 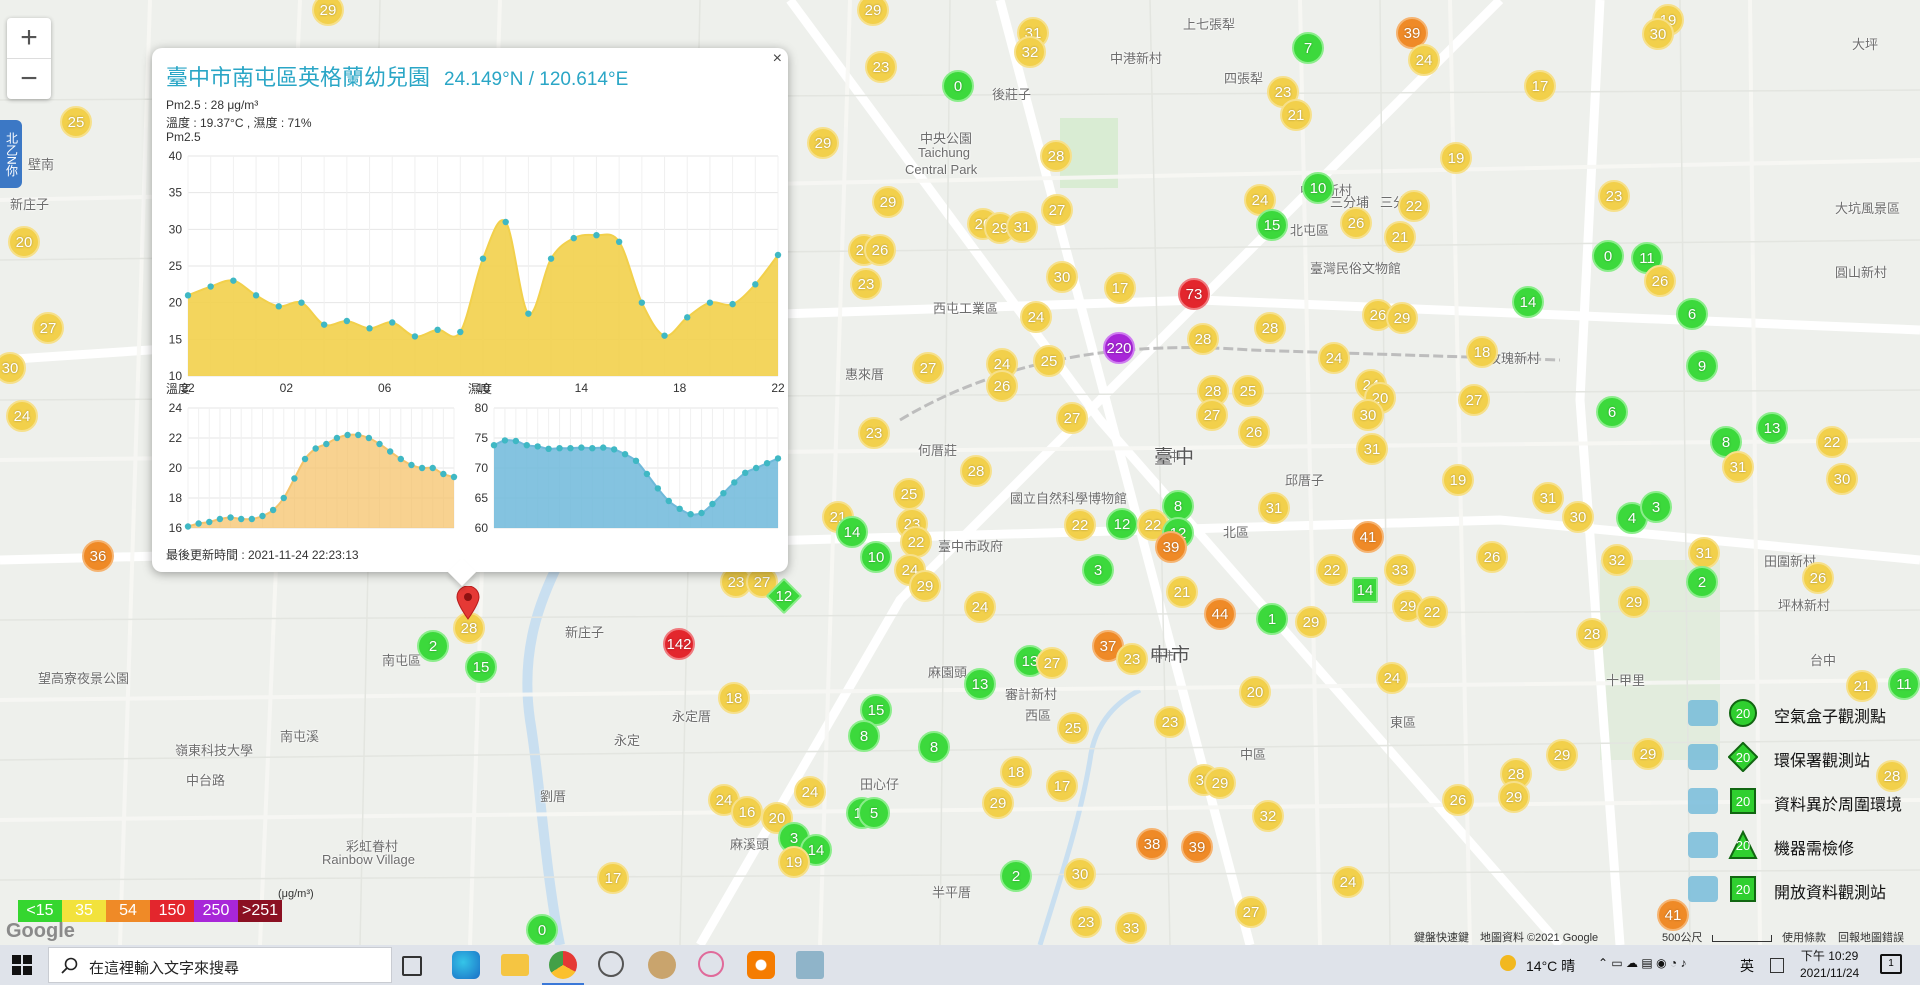 I want to click on map-scale: 500公尺, so click(x=1682, y=937).